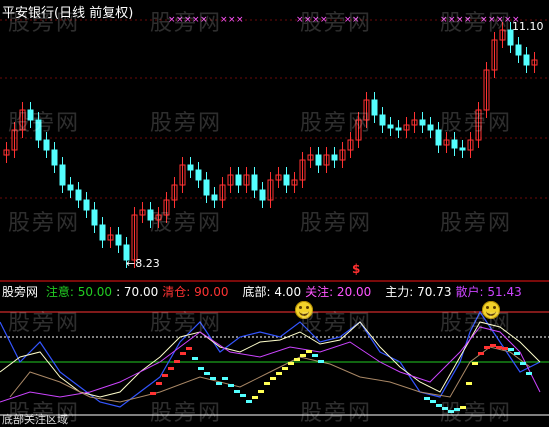 The width and height of the screenshot is (549, 427). What do you see at coordinates (272, 292) in the screenshot?
I see `legend-item: 底部: 4.00` at bounding box center [272, 292].